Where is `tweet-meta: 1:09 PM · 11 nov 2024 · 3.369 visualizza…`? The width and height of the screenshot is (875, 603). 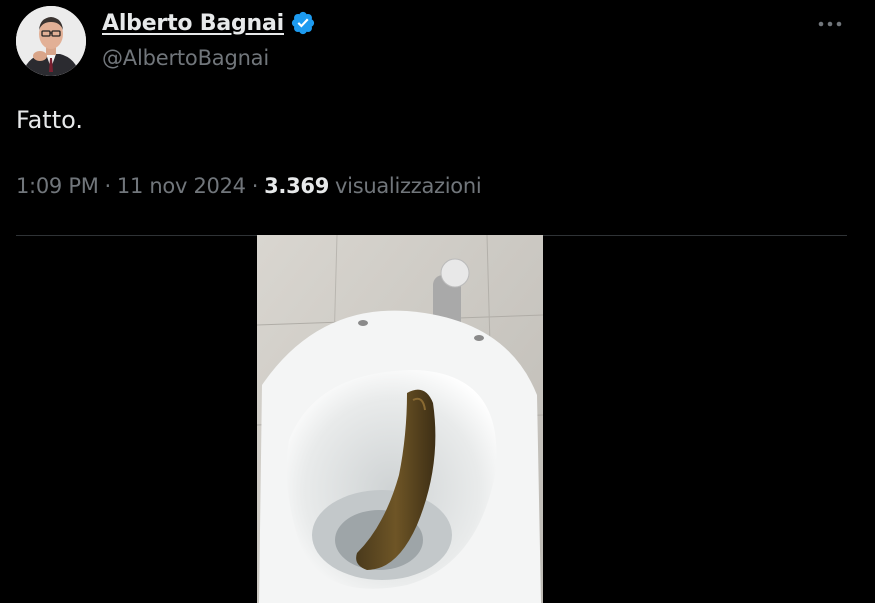 tweet-meta: 1:09 PM · 11 nov 2024 · 3.369 visualizza… is located at coordinates (249, 186).